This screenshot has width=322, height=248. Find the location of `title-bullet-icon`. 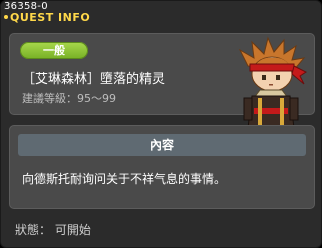

title-bullet-icon is located at coordinates (6, 17).